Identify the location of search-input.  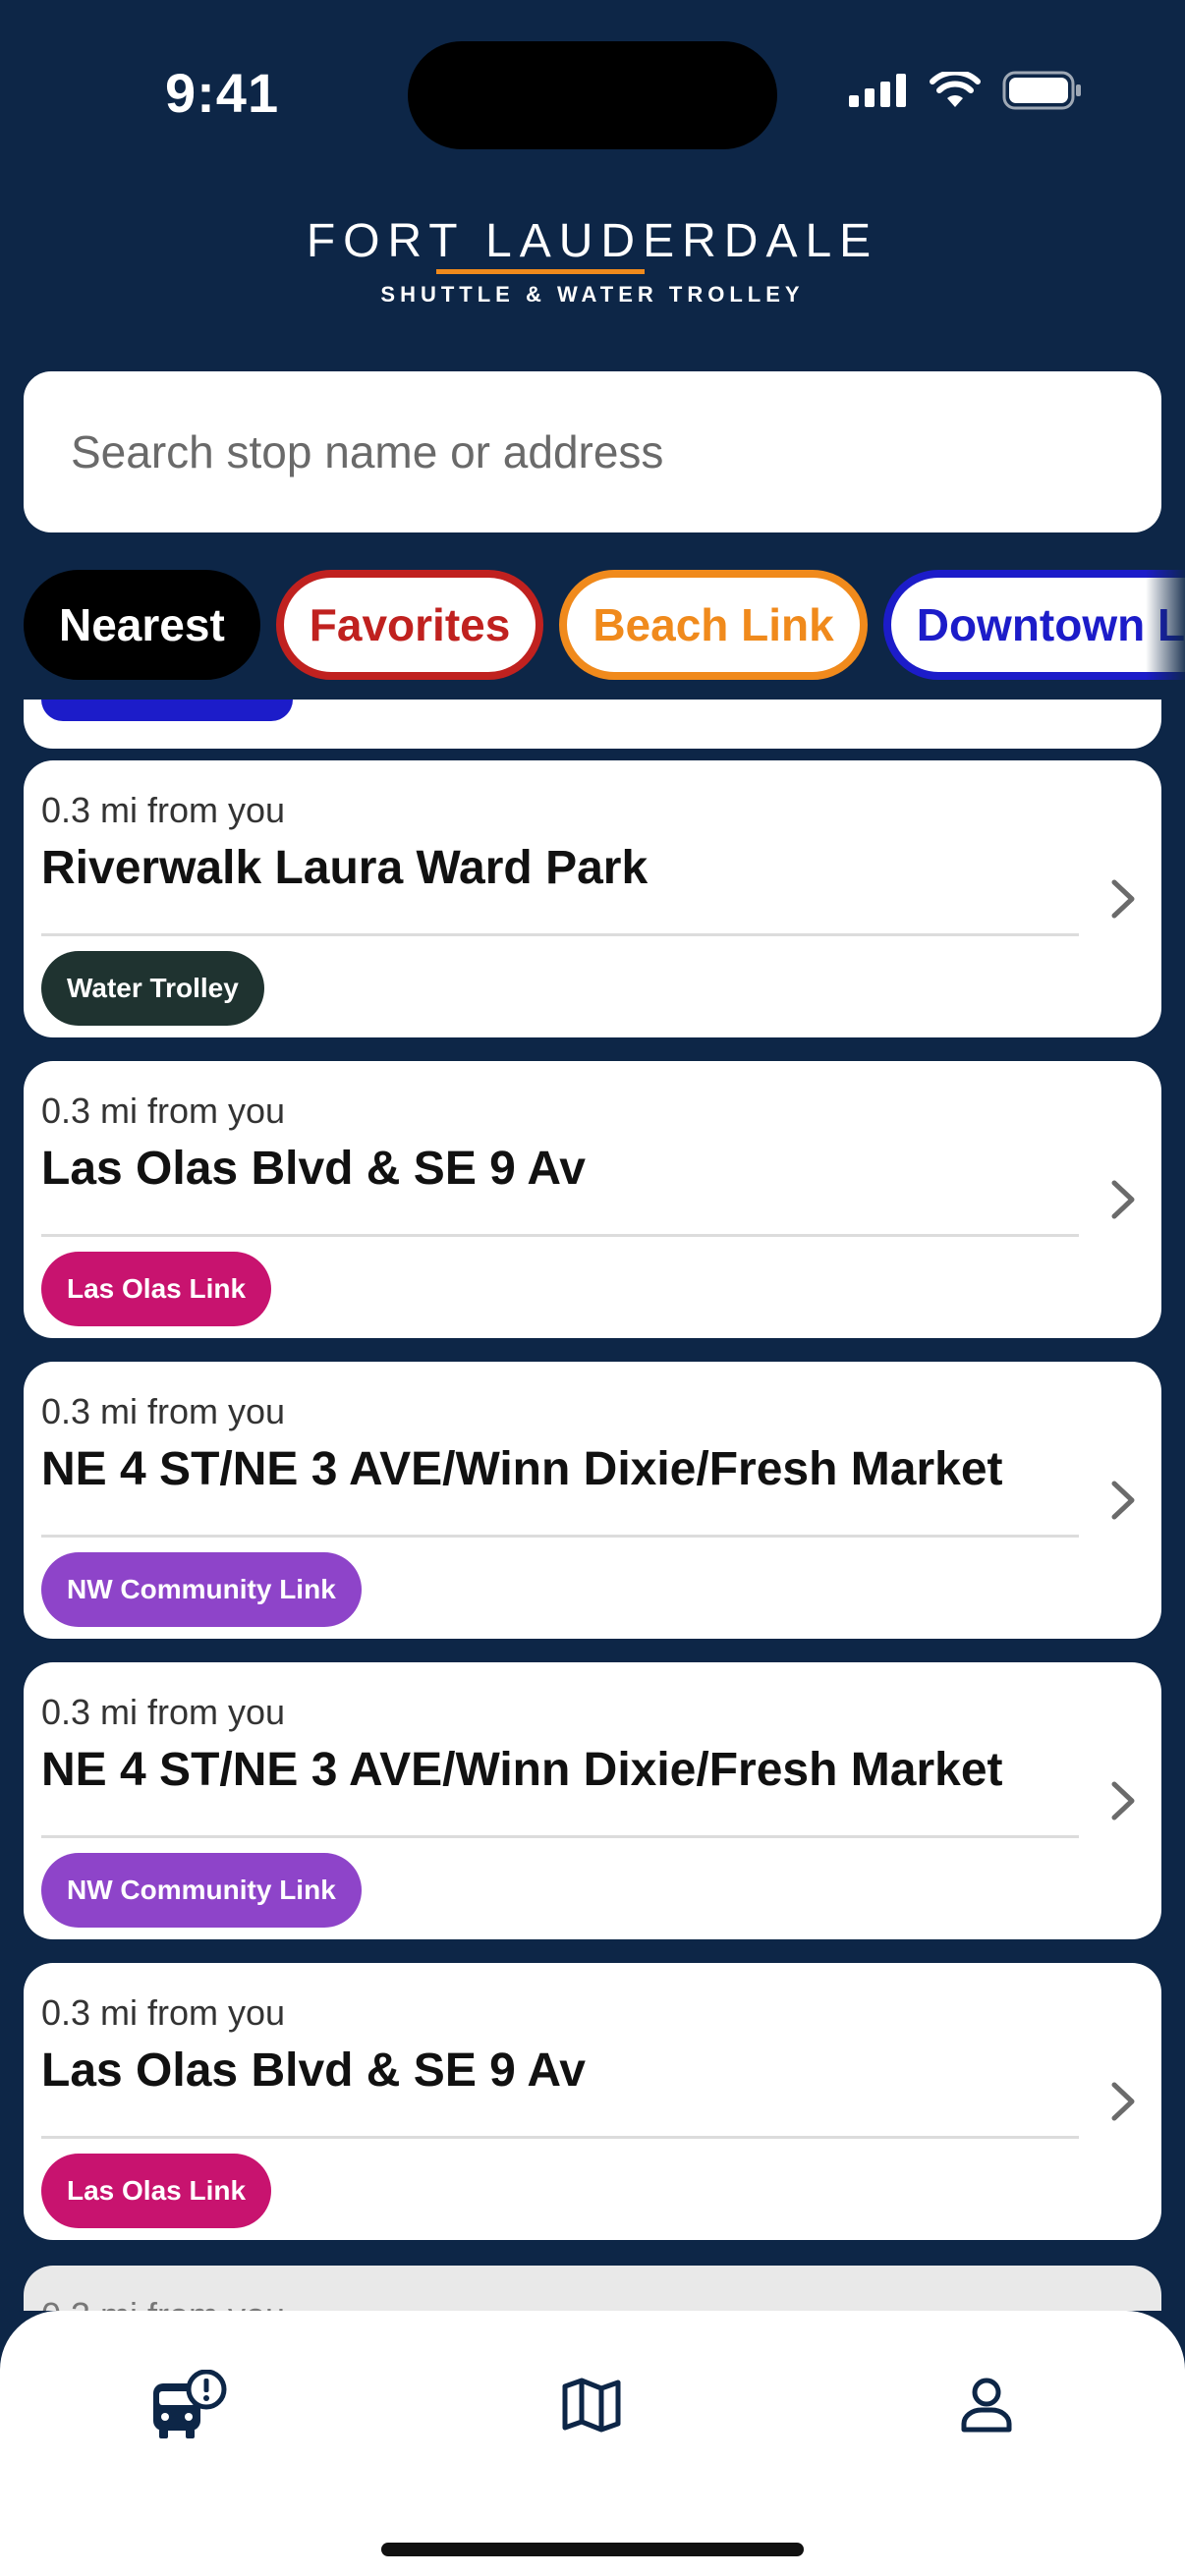
(592, 451).